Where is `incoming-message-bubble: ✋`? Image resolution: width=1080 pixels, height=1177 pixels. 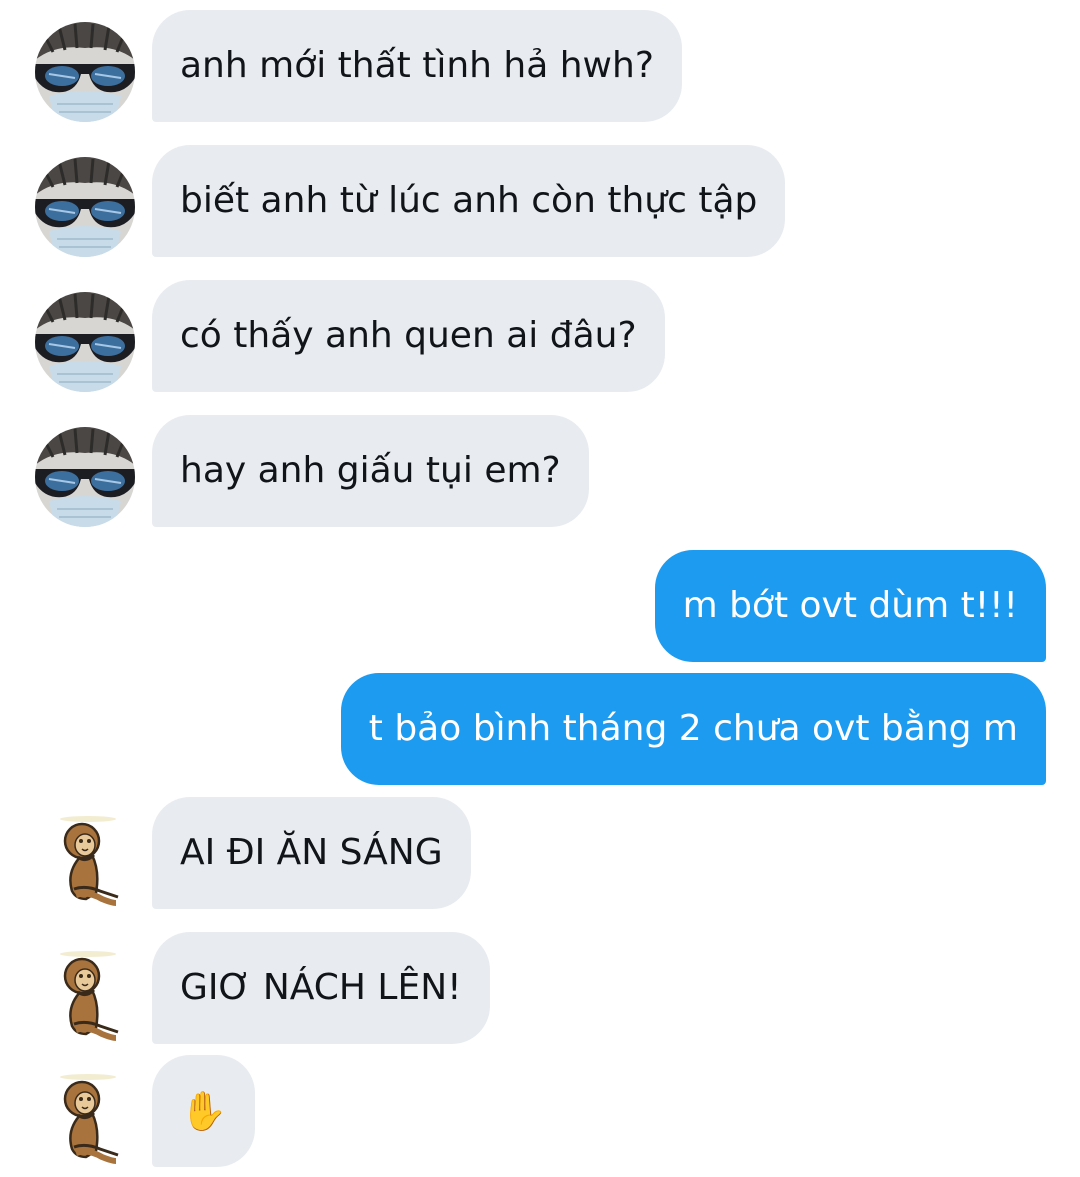 incoming-message-bubble: ✋ is located at coordinates (204, 1111).